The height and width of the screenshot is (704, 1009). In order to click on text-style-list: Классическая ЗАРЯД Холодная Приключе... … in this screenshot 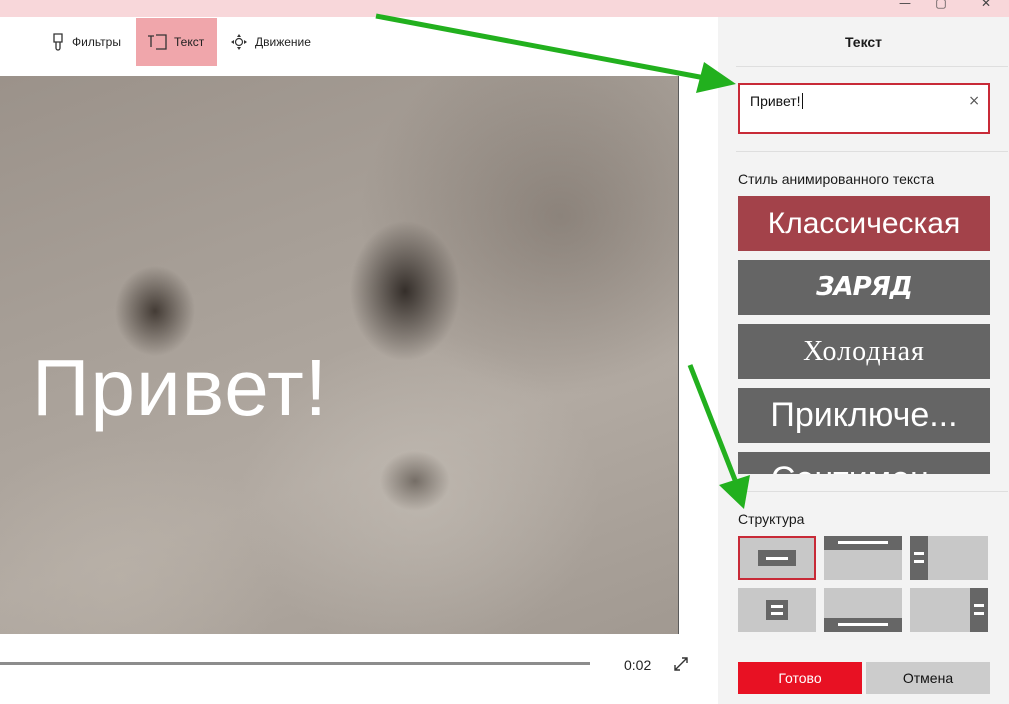, I will do `click(864, 335)`.